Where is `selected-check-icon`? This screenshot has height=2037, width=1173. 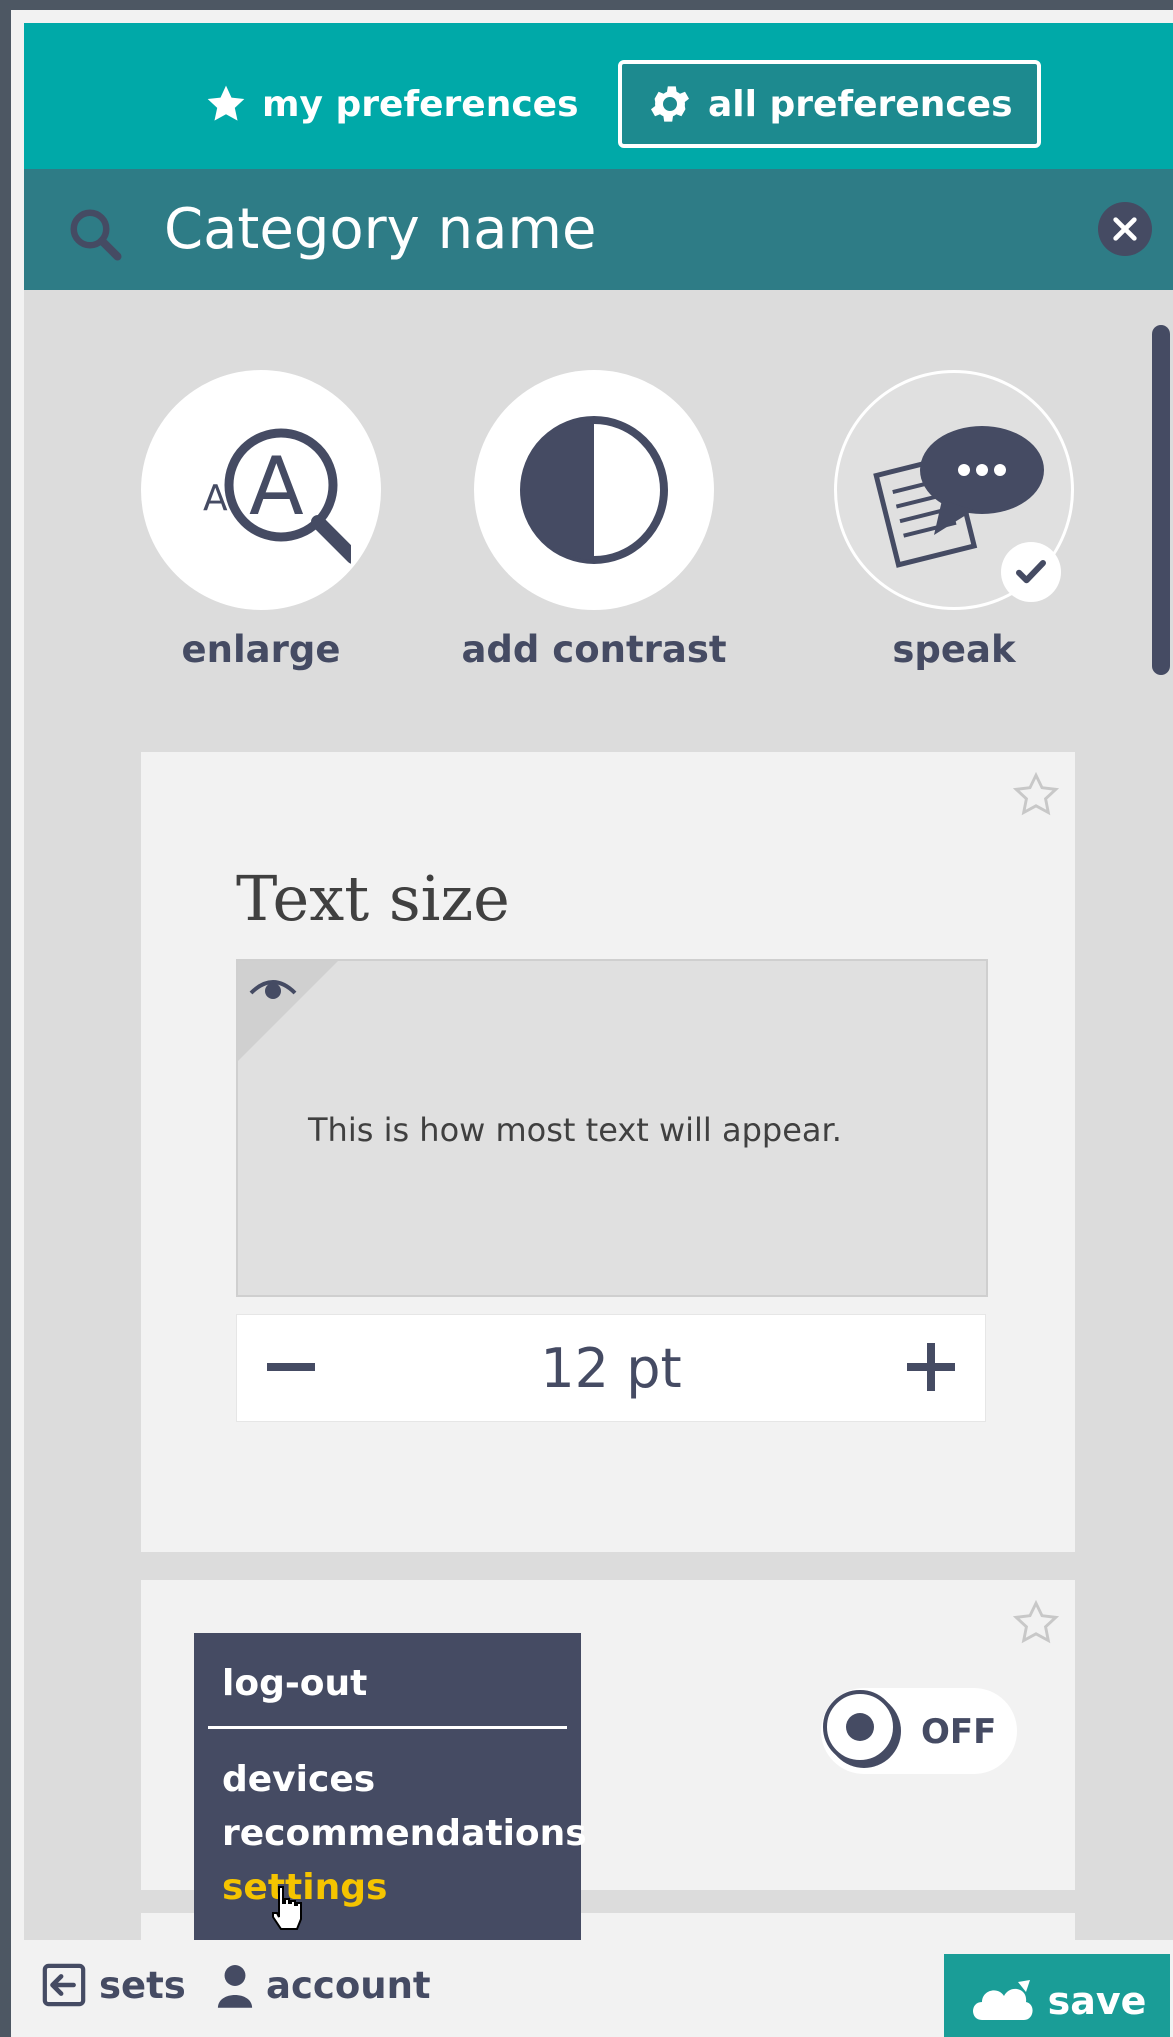 selected-check-icon is located at coordinates (1031, 572).